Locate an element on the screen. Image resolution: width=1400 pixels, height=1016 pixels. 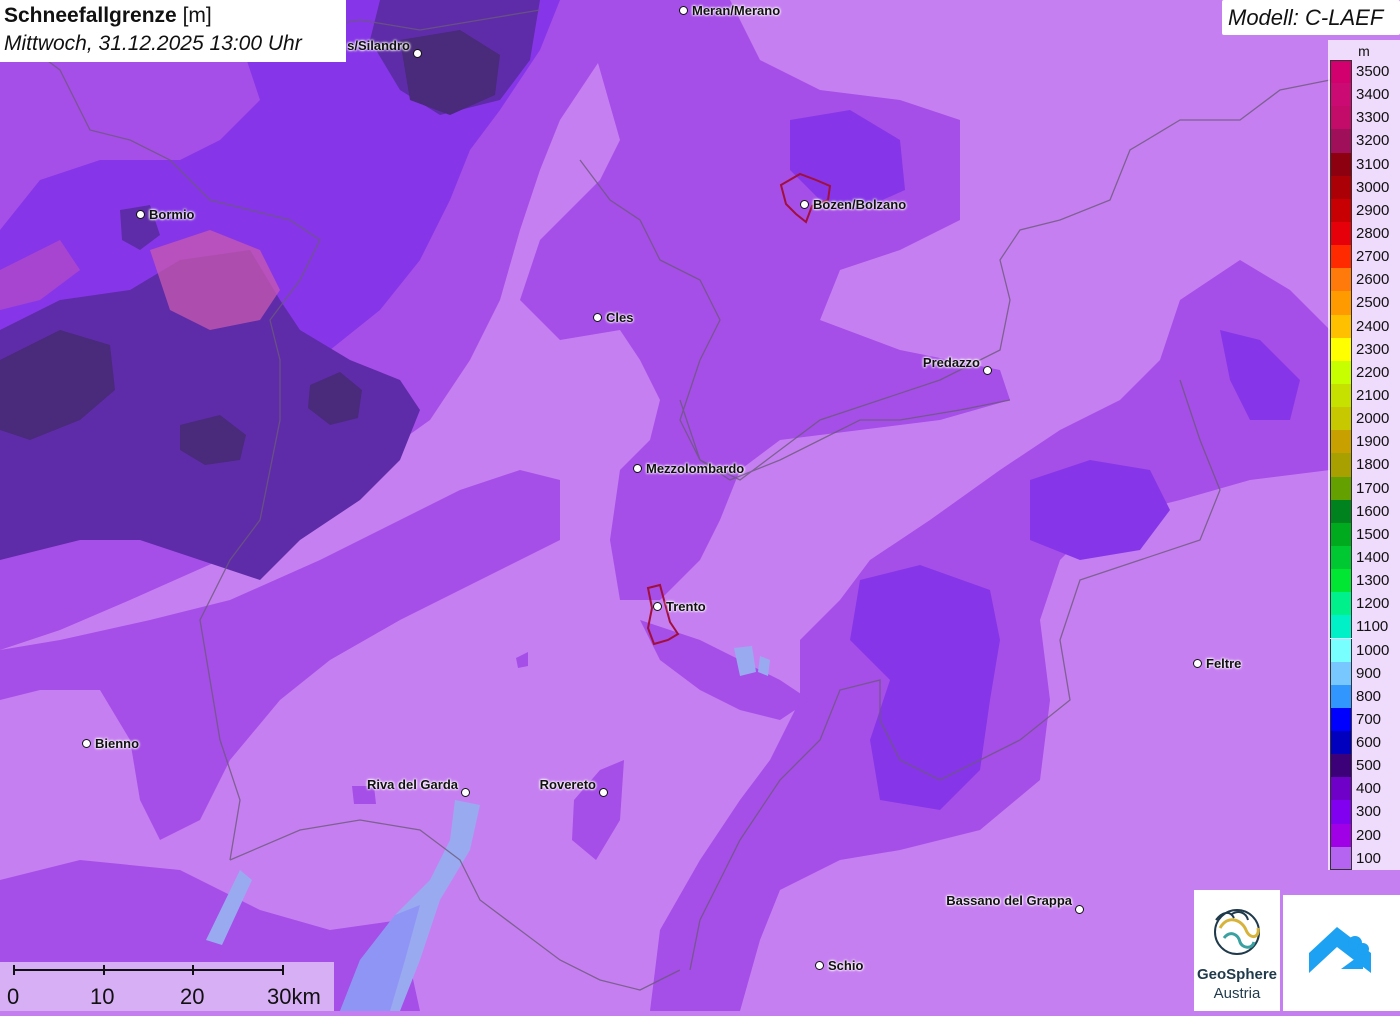
legend-label: 3500 is located at coordinates (1373, 71).